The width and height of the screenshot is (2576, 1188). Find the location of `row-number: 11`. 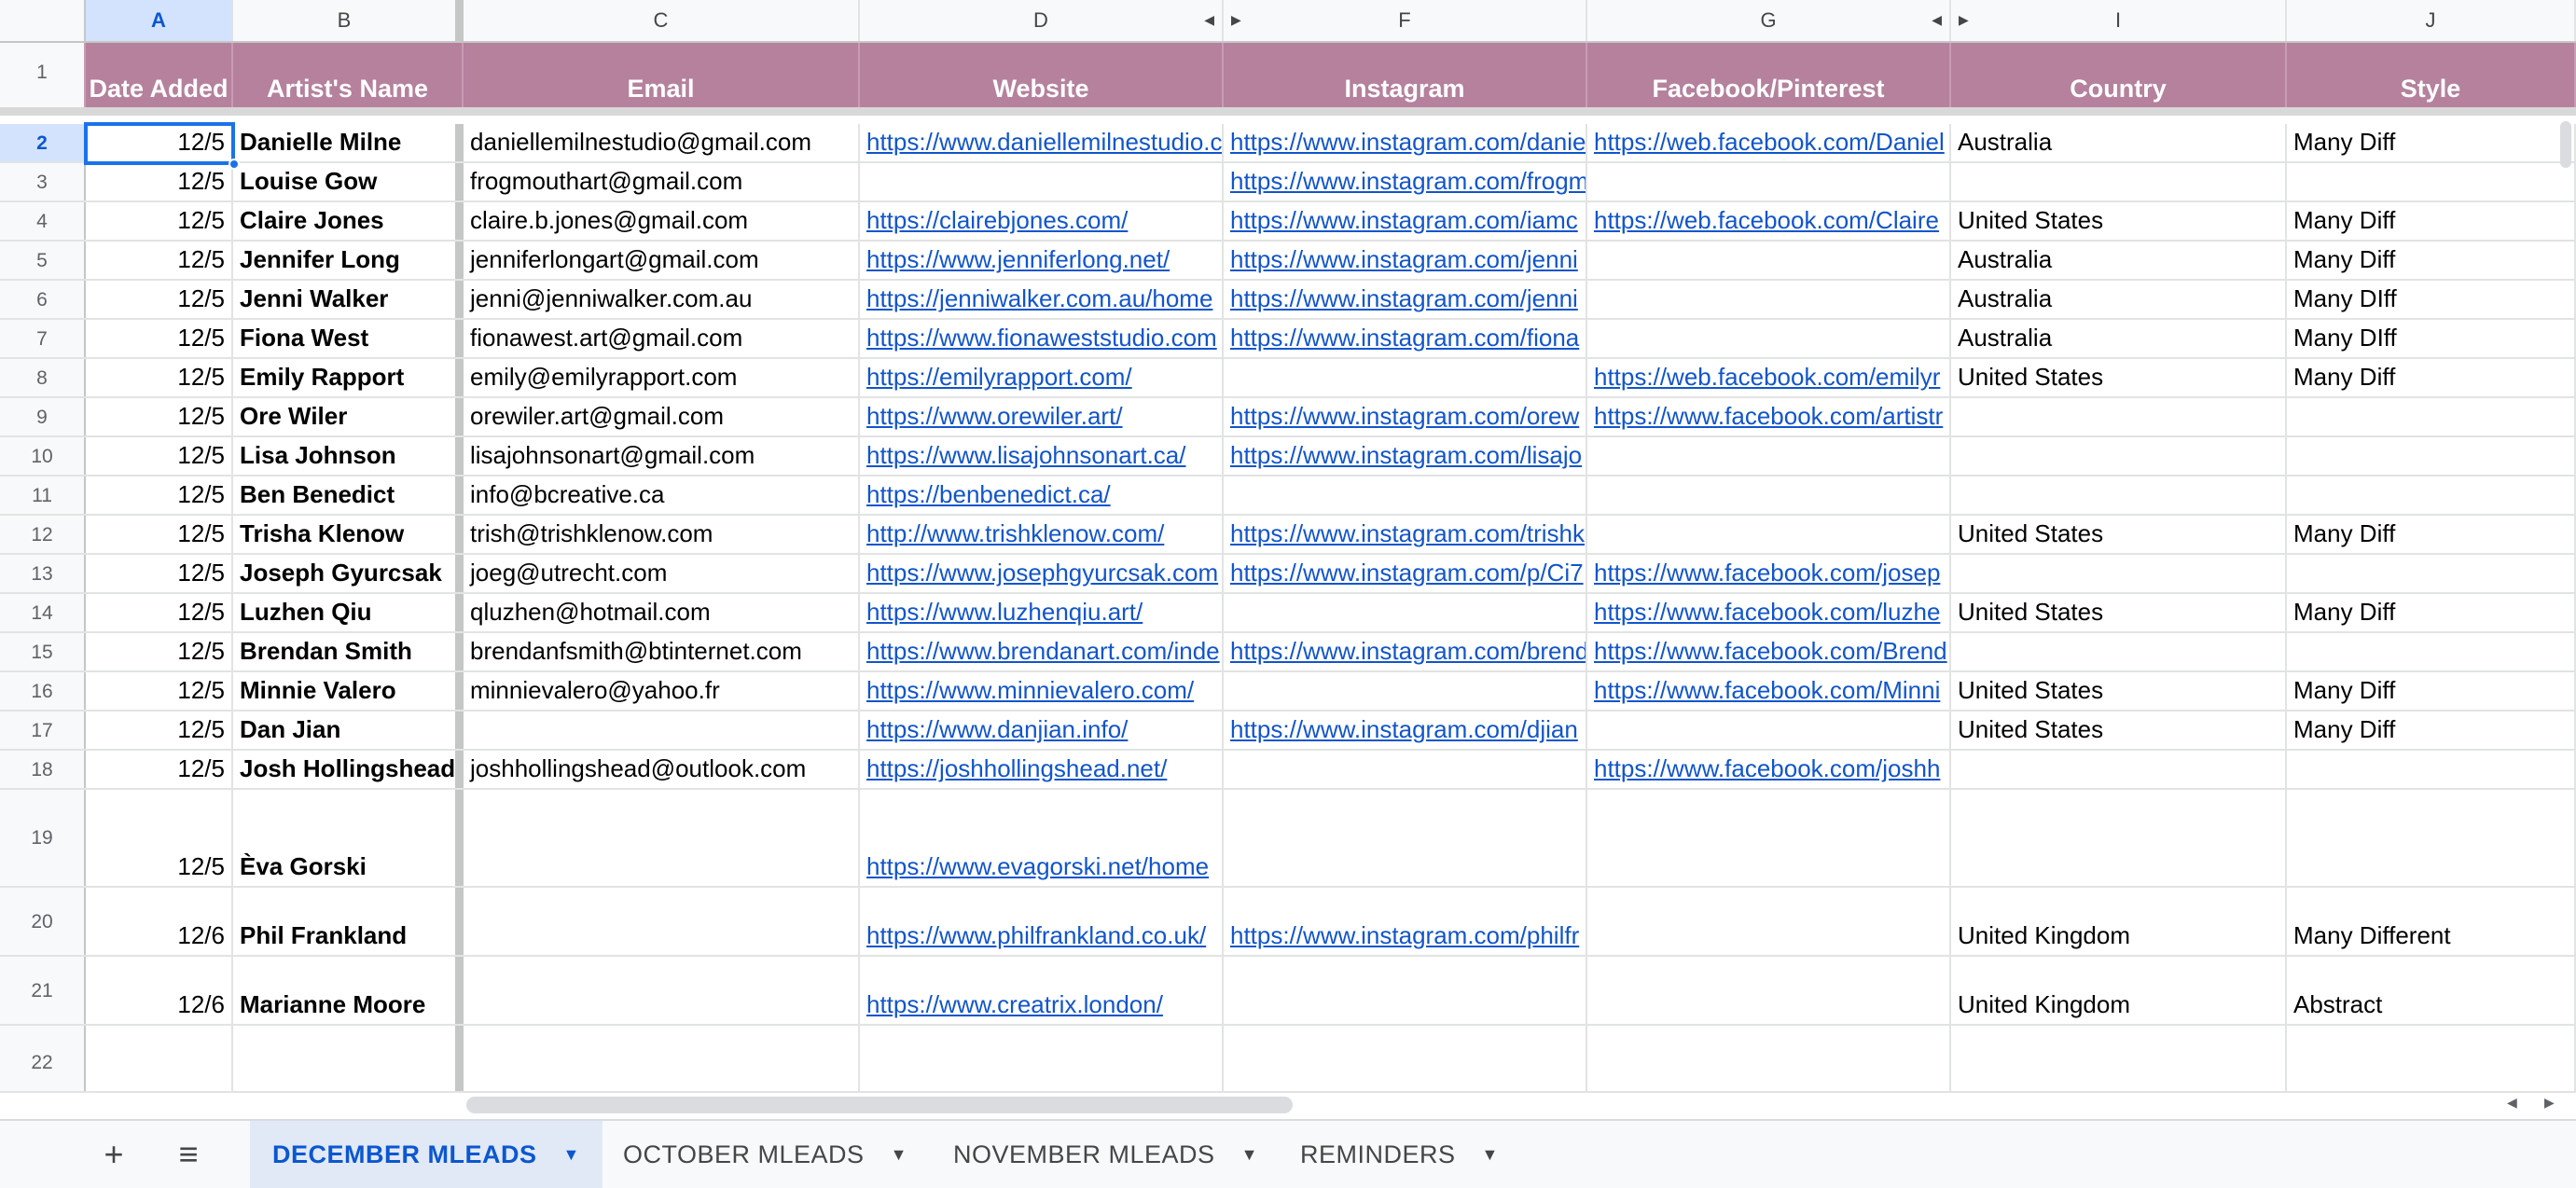

row-number: 11 is located at coordinates (43, 495).